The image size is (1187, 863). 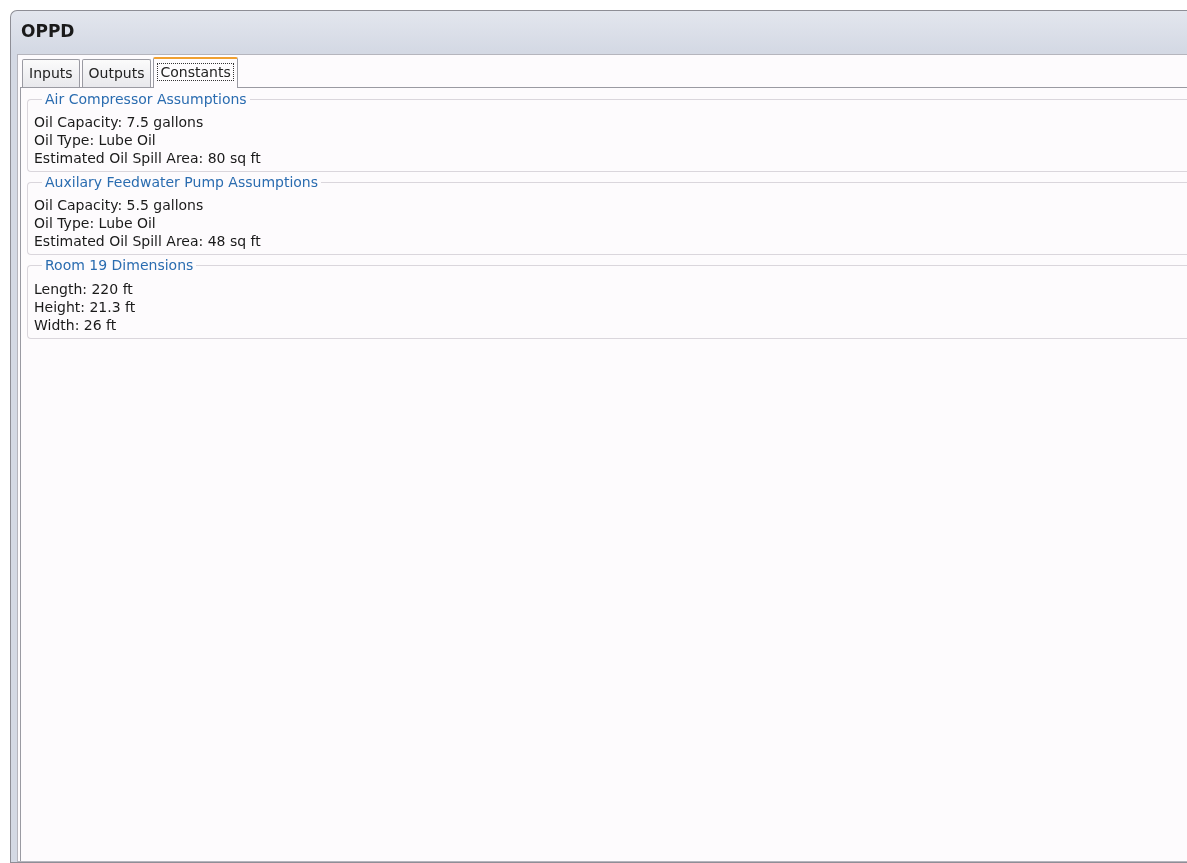 I want to click on info-text: Estimated Oil Spill Area: 48 sq ft, so click(x=147, y=241).